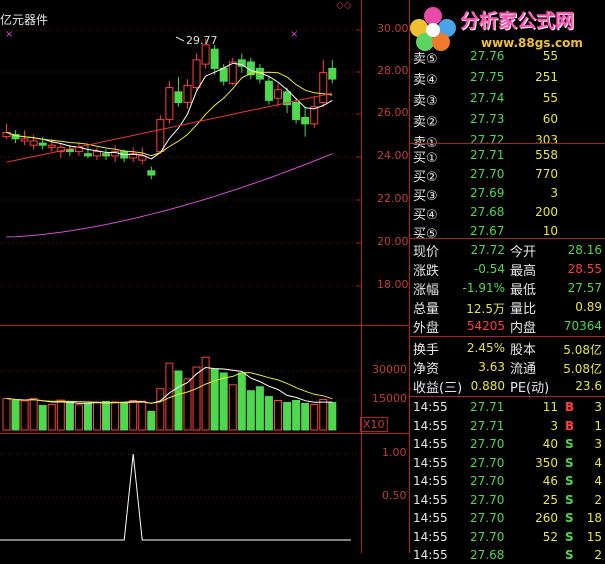 The width and height of the screenshot is (605, 564). What do you see at coordinates (550, 98) in the screenshot?
I see `book-volume: 55` at bounding box center [550, 98].